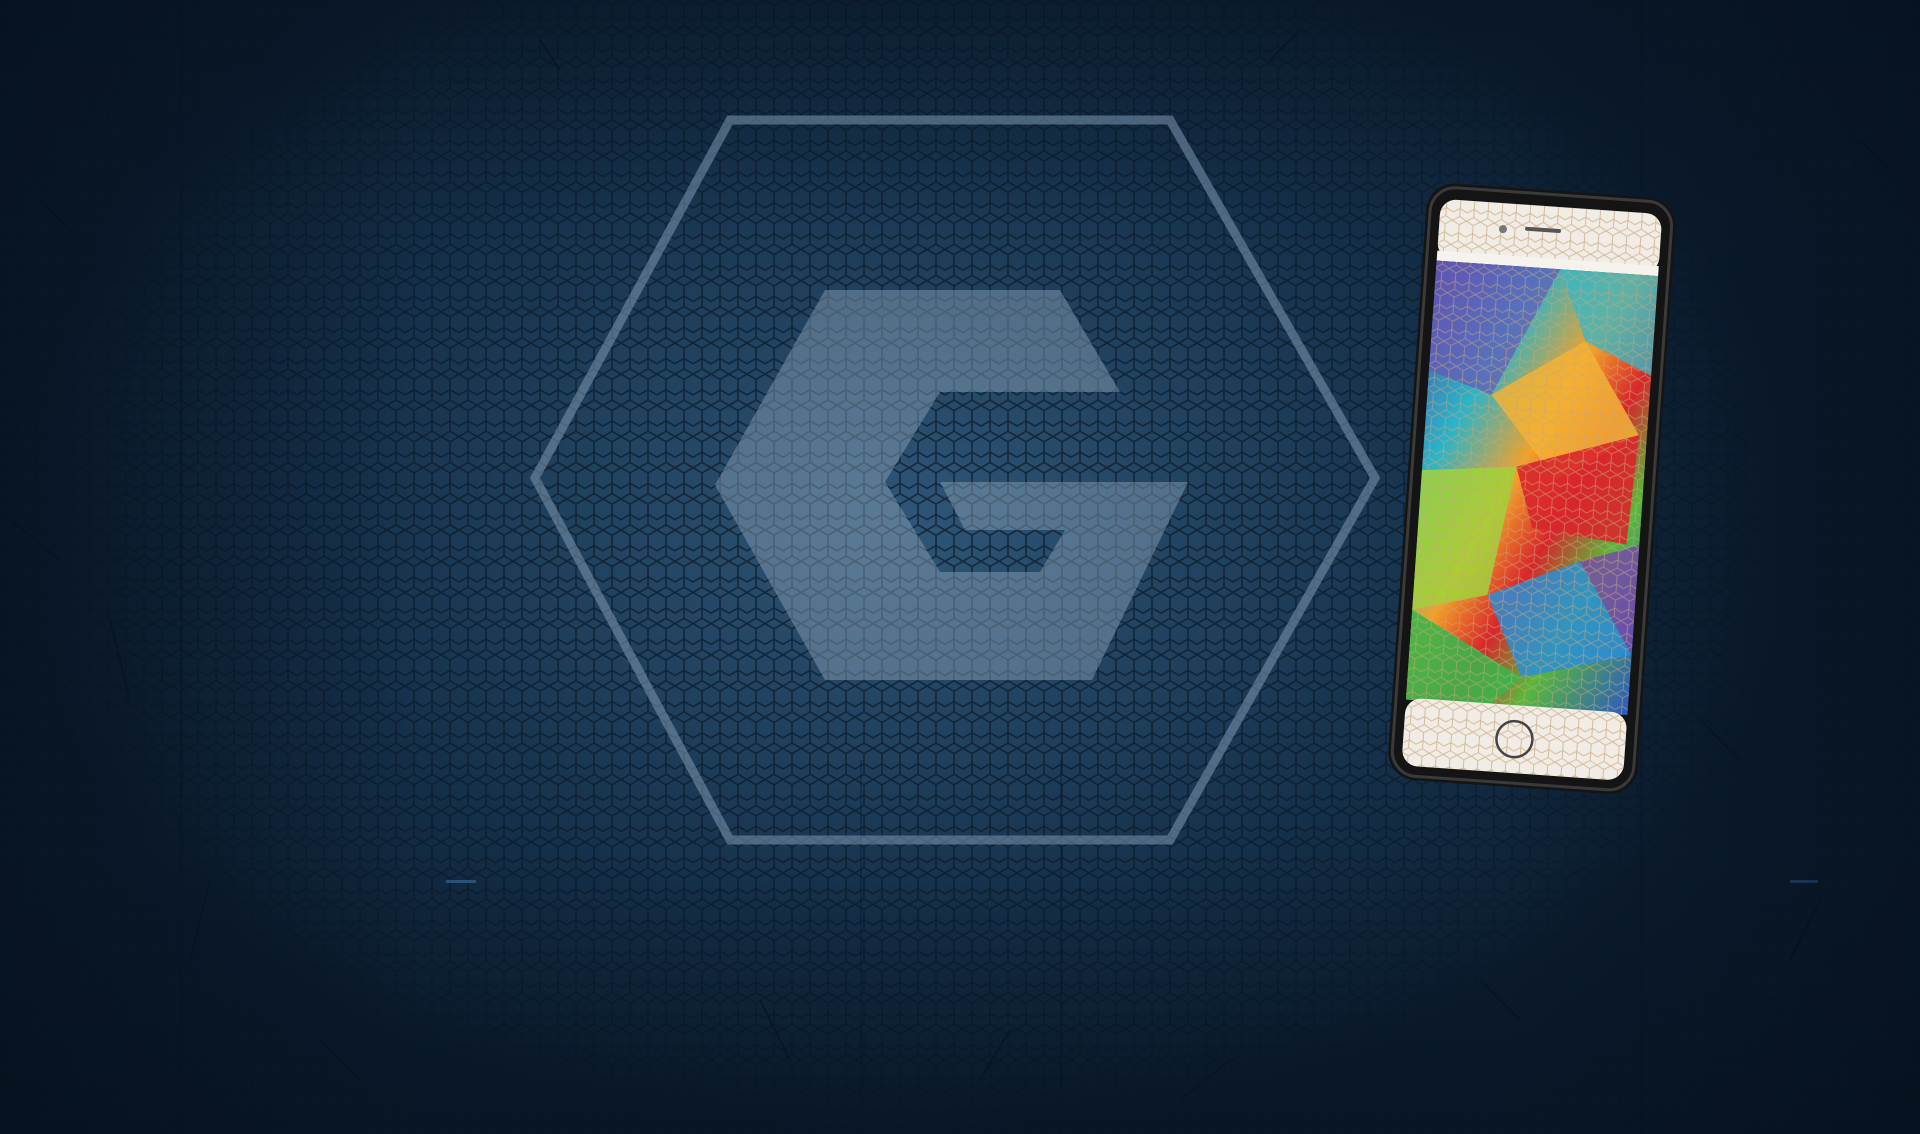  I want to click on g-letter-shape, so click(951, 485).